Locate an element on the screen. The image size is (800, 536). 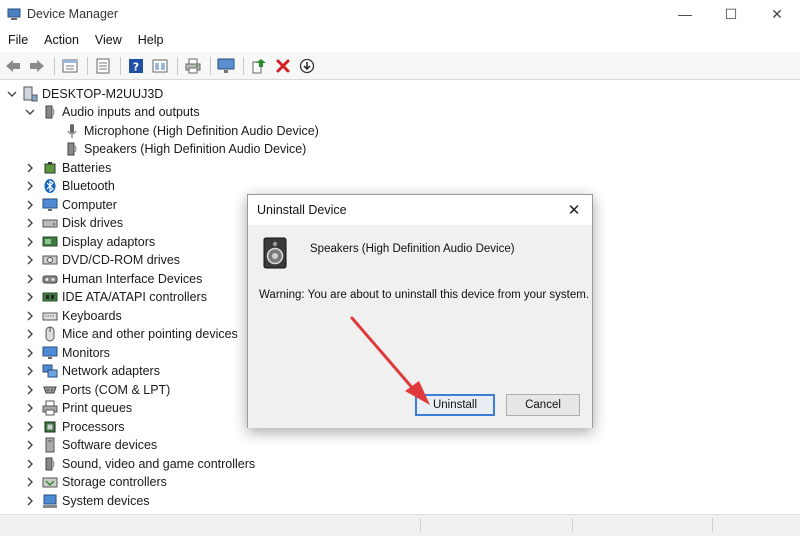
minimize-icon: — is located at coordinates (685, 14).